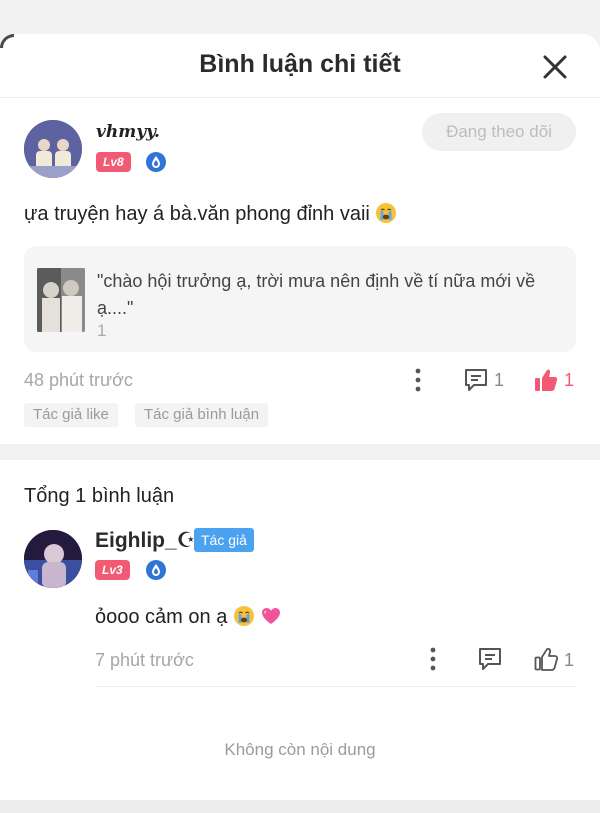  What do you see at coordinates (546, 659) in the screenshot?
I see `thumbs-up-outline-icon` at bounding box center [546, 659].